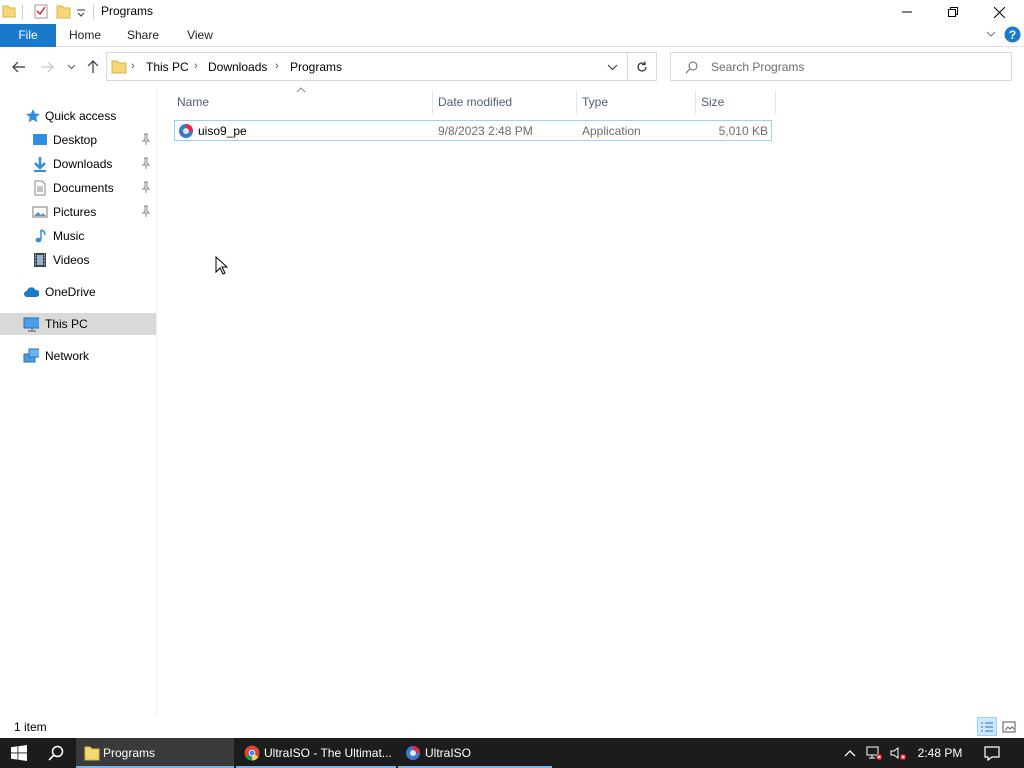 The image size is (1024, 768). Describe the element at coordinates (940, 753) in the screenshot. I see `taskbar-clock: 2:48 PM` at that location.